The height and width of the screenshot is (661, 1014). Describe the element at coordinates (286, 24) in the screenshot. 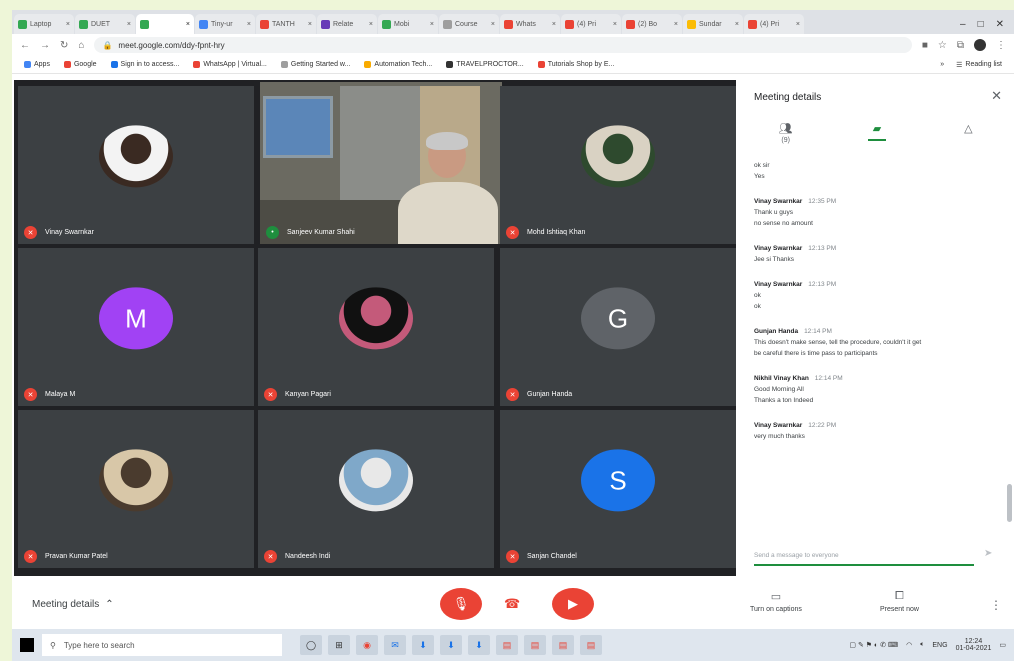

I see `browser-tab: TANTH ×` at that location.